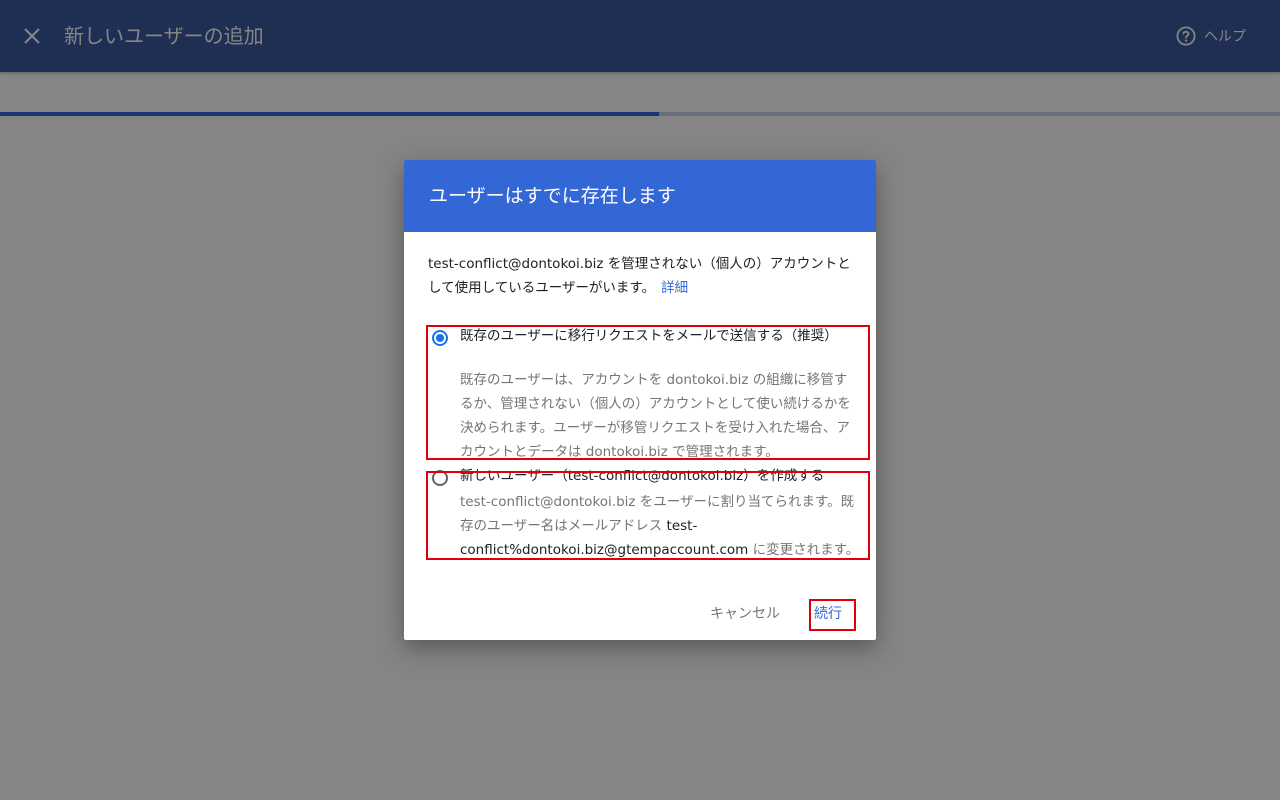  What do you see at coordinates (642, 476) in the screenshot?
I see `option-title: 新しいユーザー（test-conflict@dontokoi.biz）を作成する` at bounding box center [642, 476].